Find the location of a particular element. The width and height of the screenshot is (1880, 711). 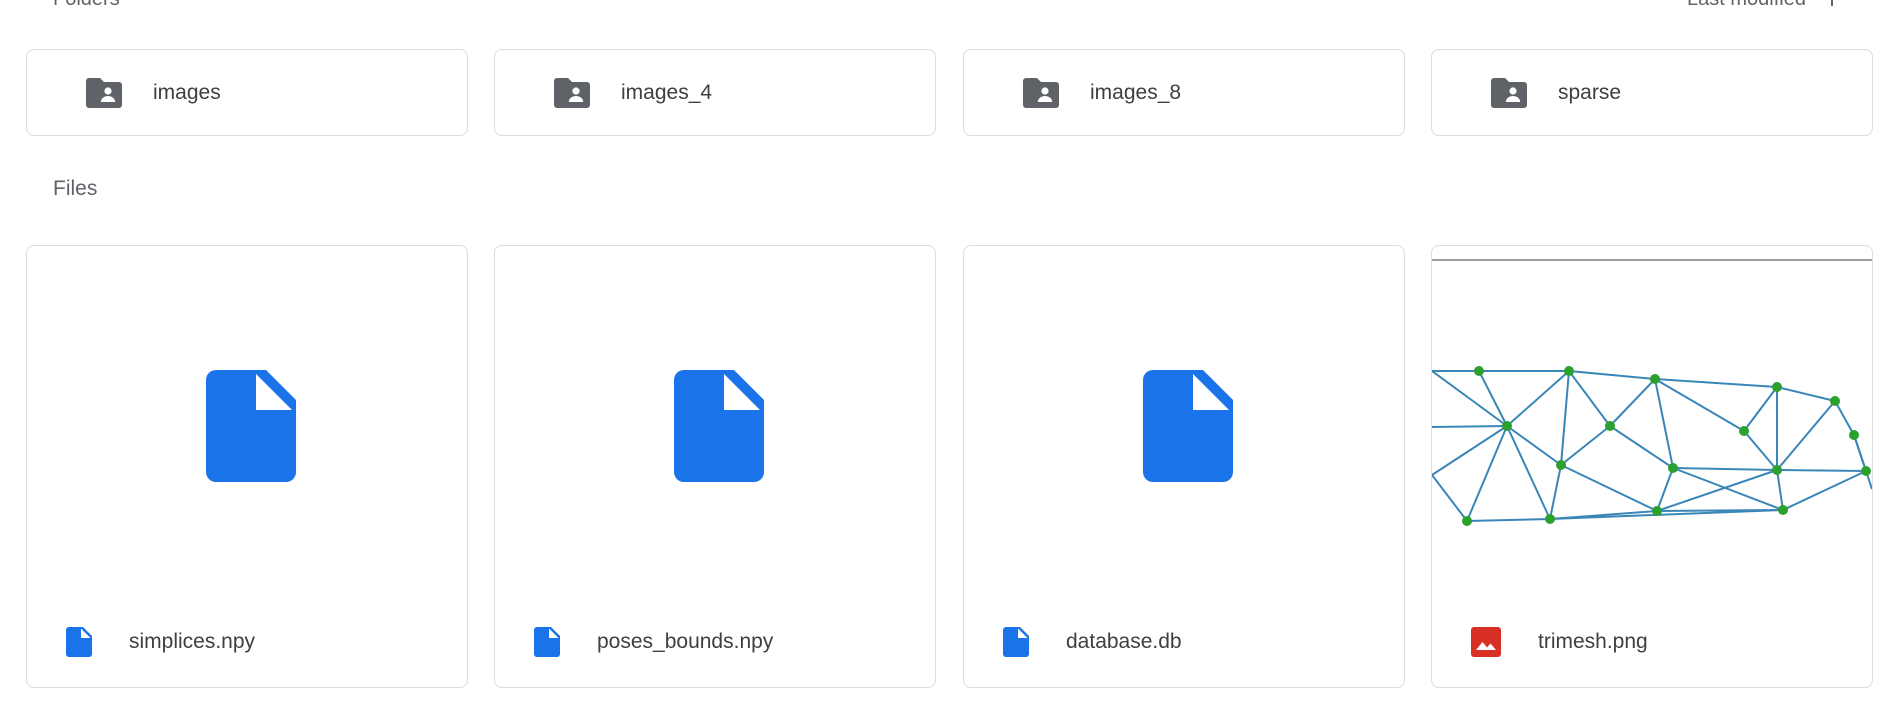

folder-name: images_4 is located at coordinates (667, 92).